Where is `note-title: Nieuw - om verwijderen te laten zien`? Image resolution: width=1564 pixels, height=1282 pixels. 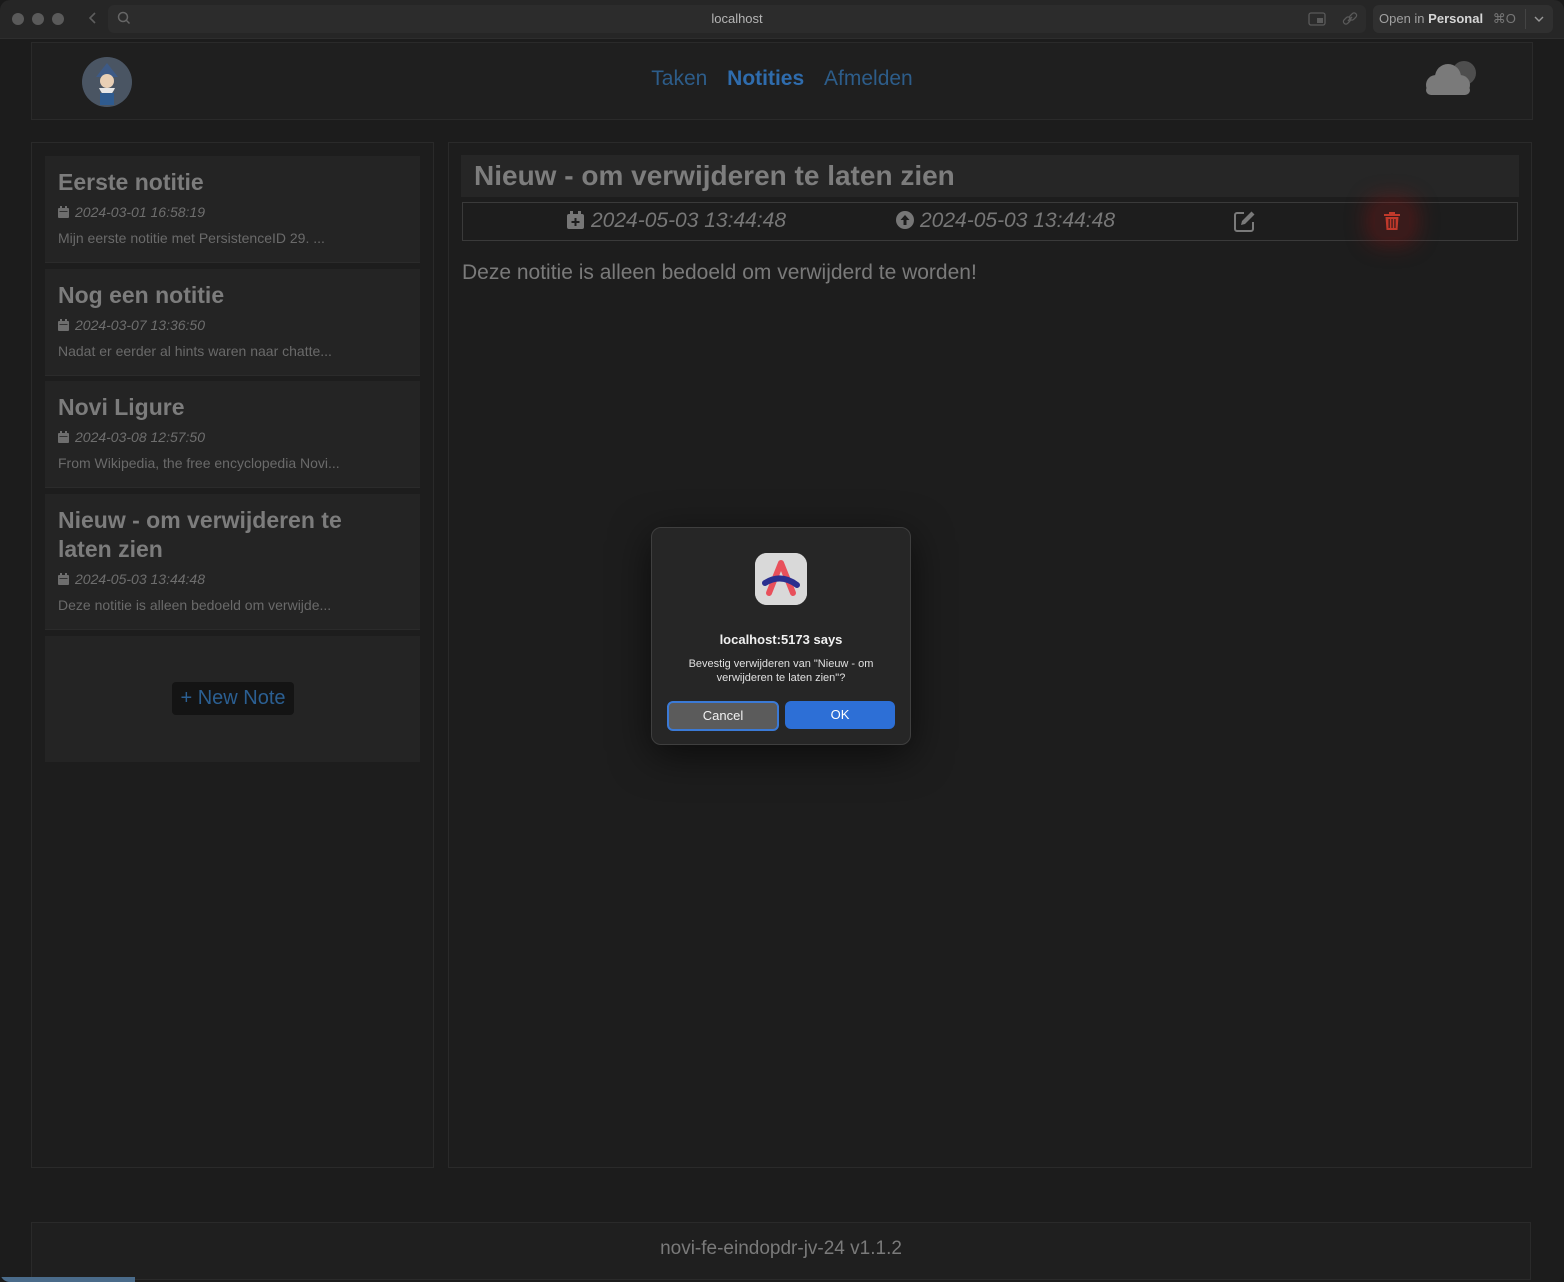 note-title: Nieuw - om verwijderen te laten zien is located at coordinates (200, 534).